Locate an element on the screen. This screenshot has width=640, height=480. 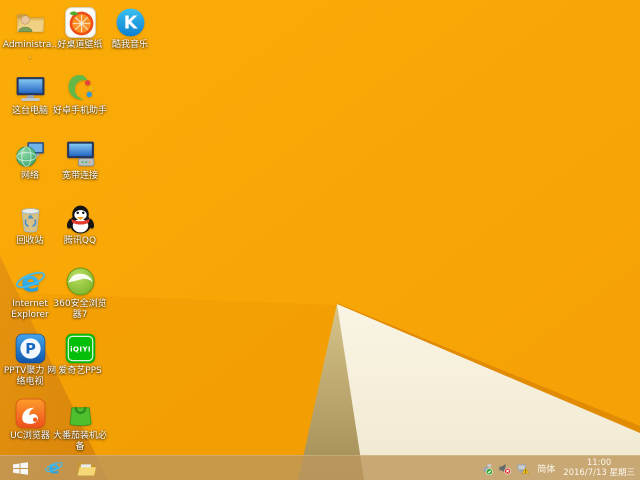
icon-label: 大番茄装机必备 is located at coordinates (79, 441).